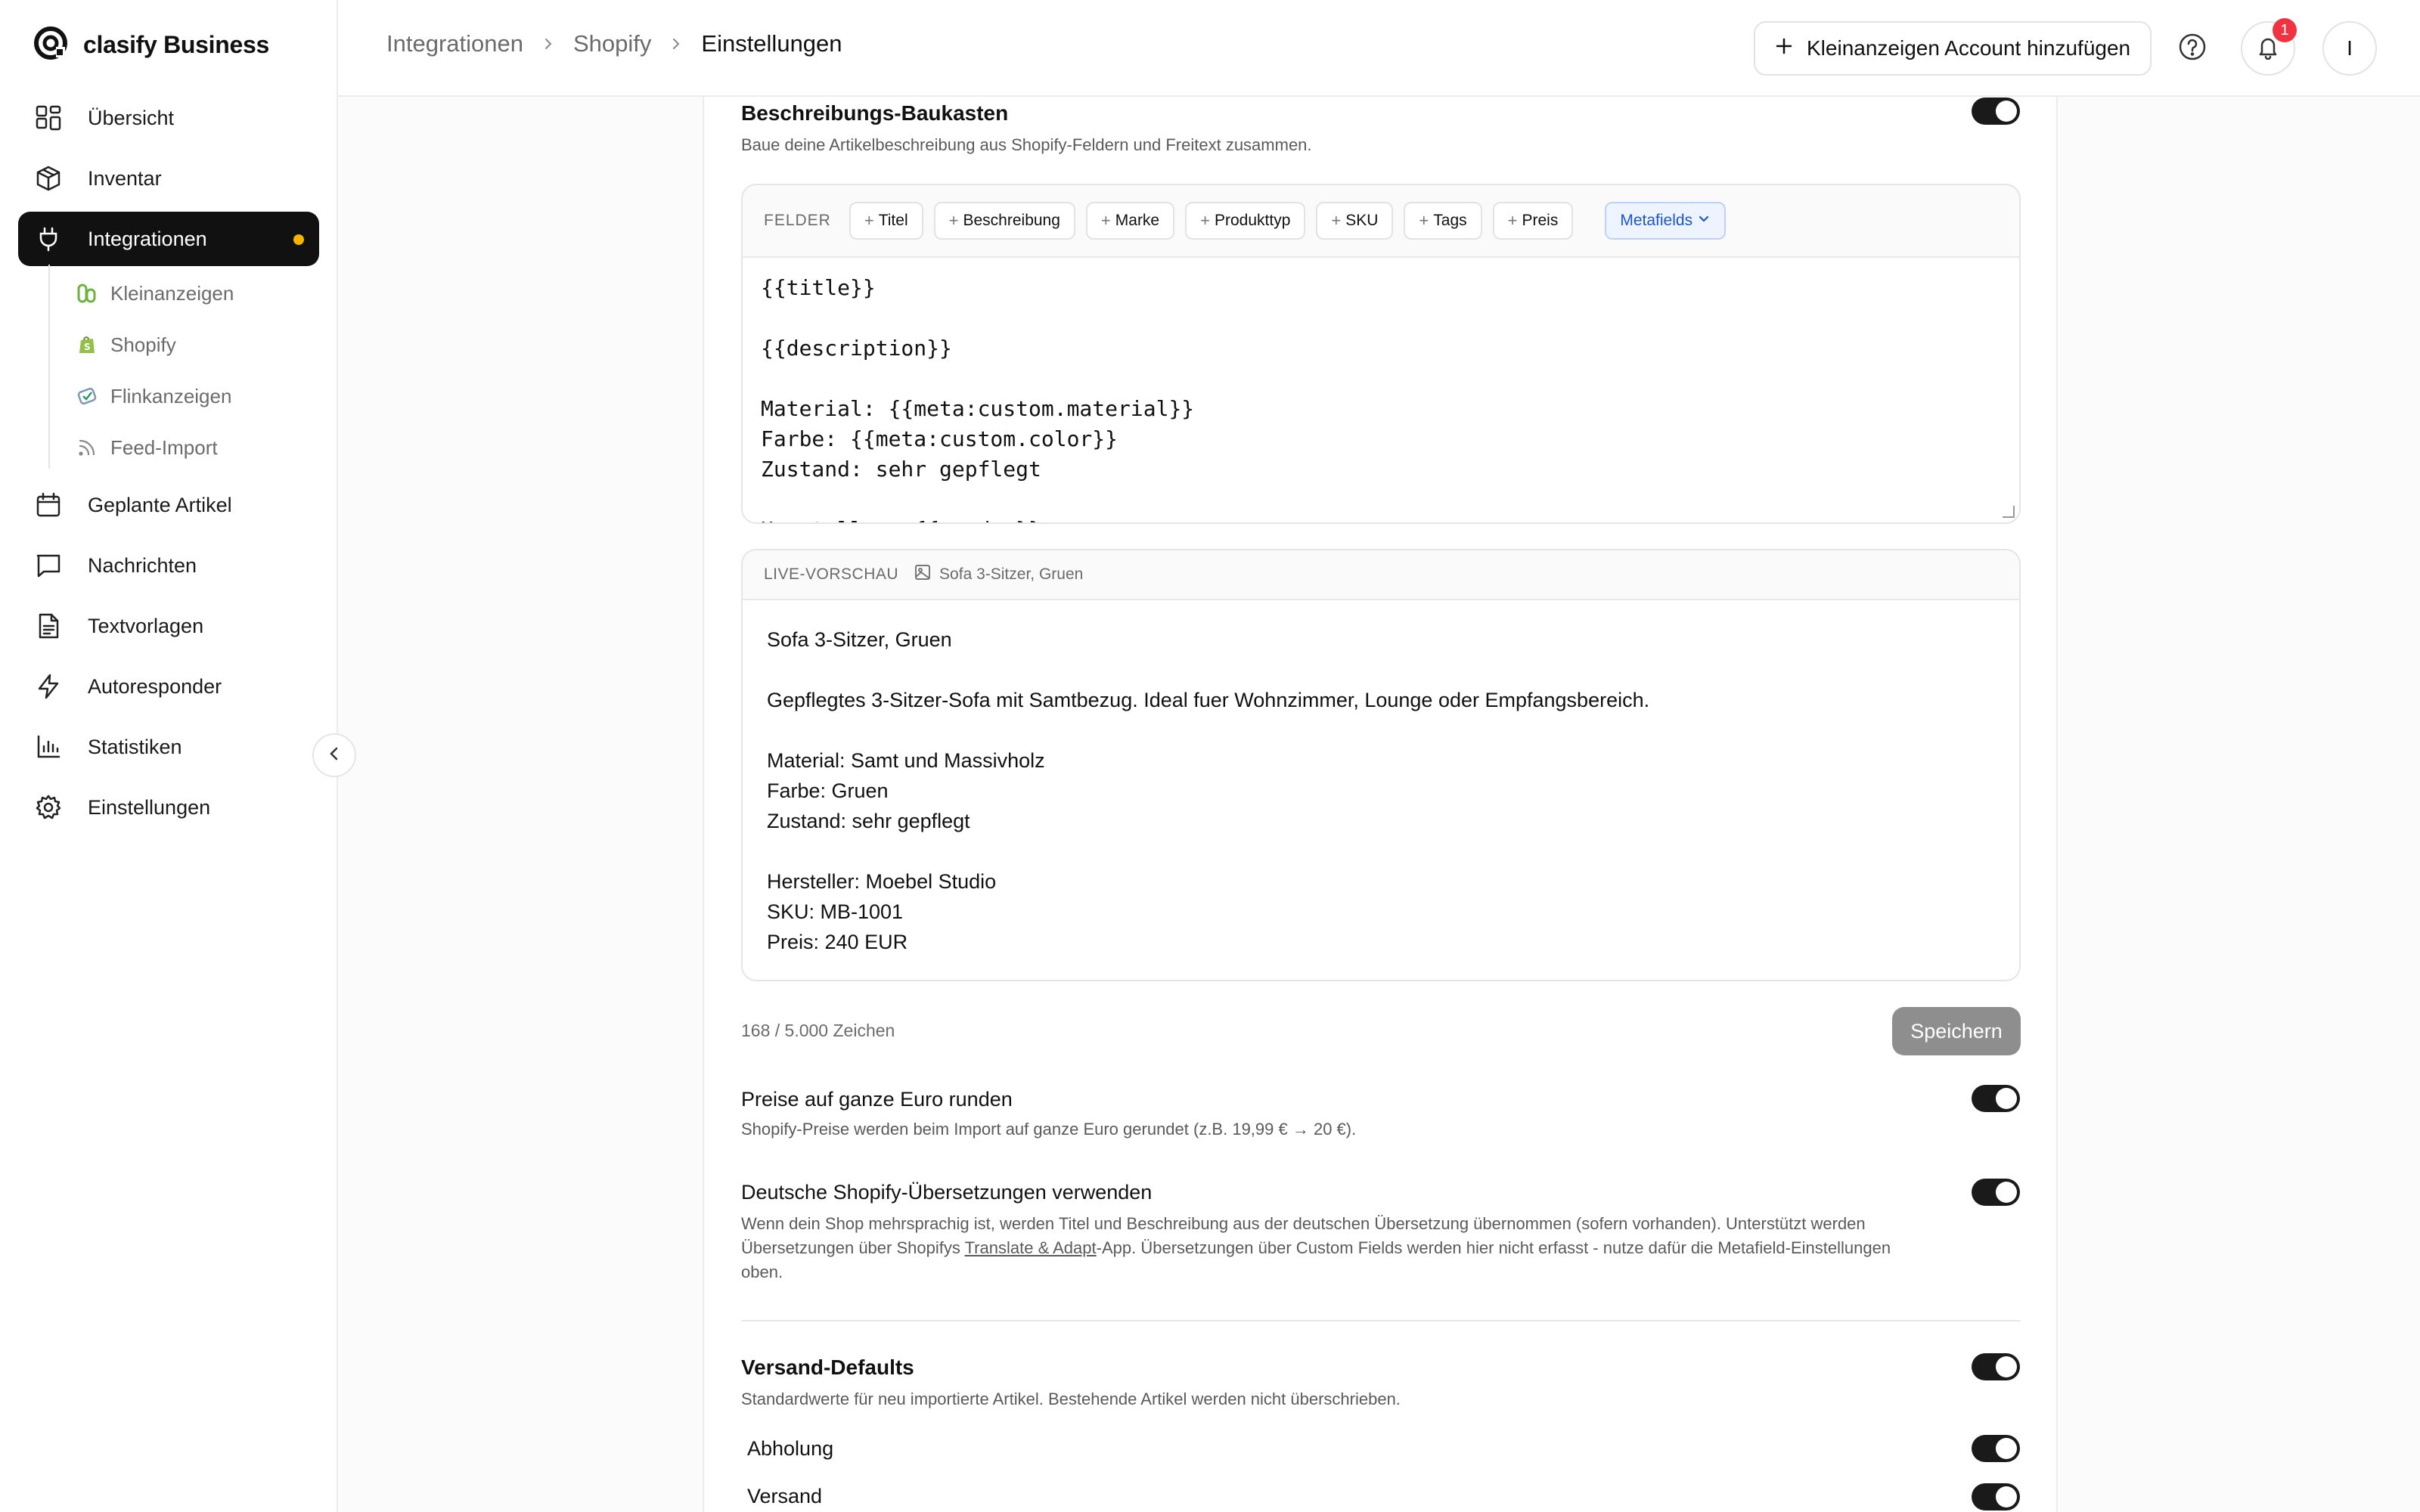 The image size is (2420, 1512). What do you see at coordinates (1969, 48) in the screenshot?
I see `add-account-label: Kleinanzeigen Account hinzufügen` at bounding box center [1969, 48].